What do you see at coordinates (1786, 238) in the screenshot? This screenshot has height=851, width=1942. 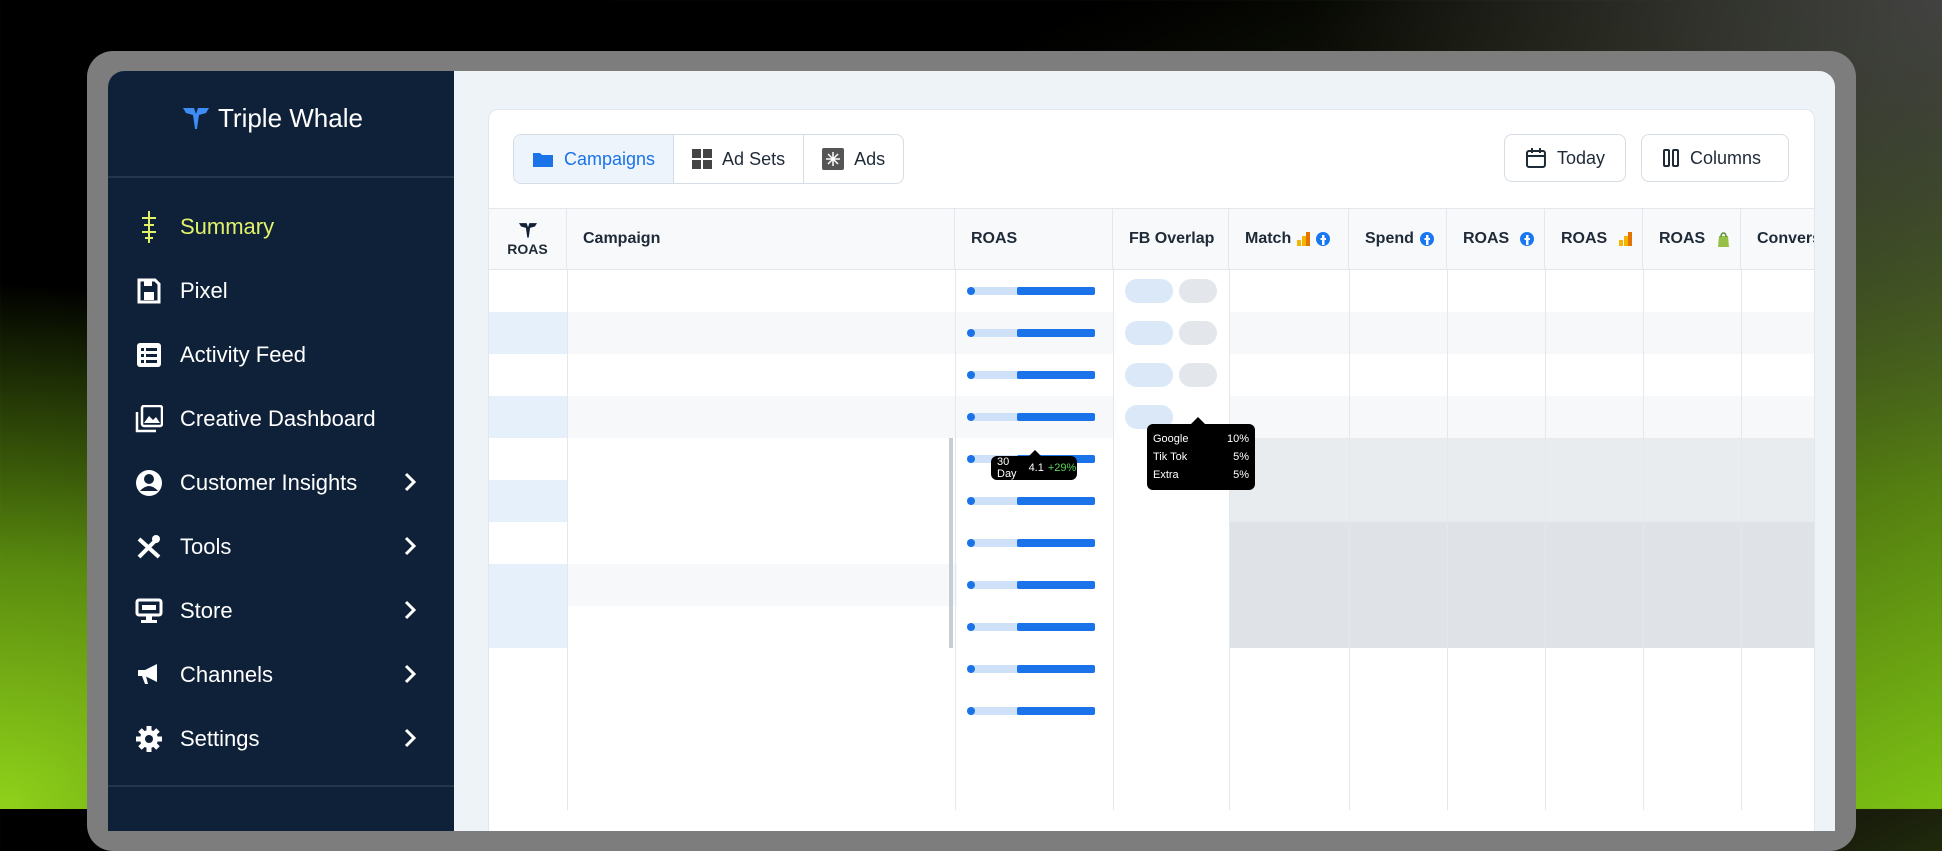 I see `header-label: Convers` at bounding box center [1786, 238].